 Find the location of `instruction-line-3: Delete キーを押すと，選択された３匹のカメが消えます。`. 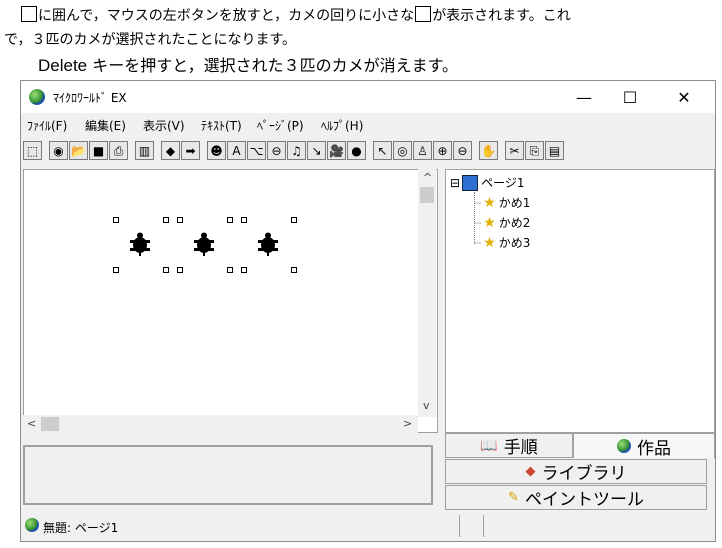

instruction-line-3: Delete キーを押すと，選択された３匹のカメが消えます。 is located at coordinates (380, 66).